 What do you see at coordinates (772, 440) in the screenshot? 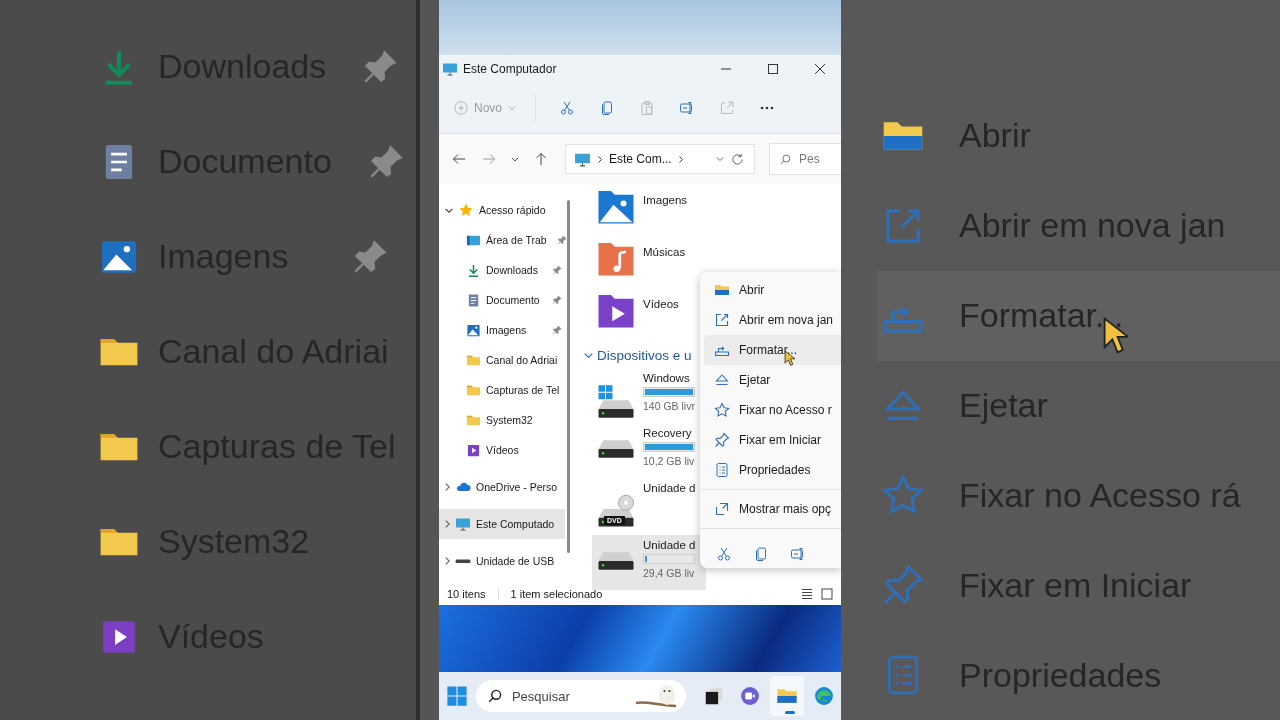
I see `menu-item: Fixar em Iniciar` at bounding box center [772, 440].